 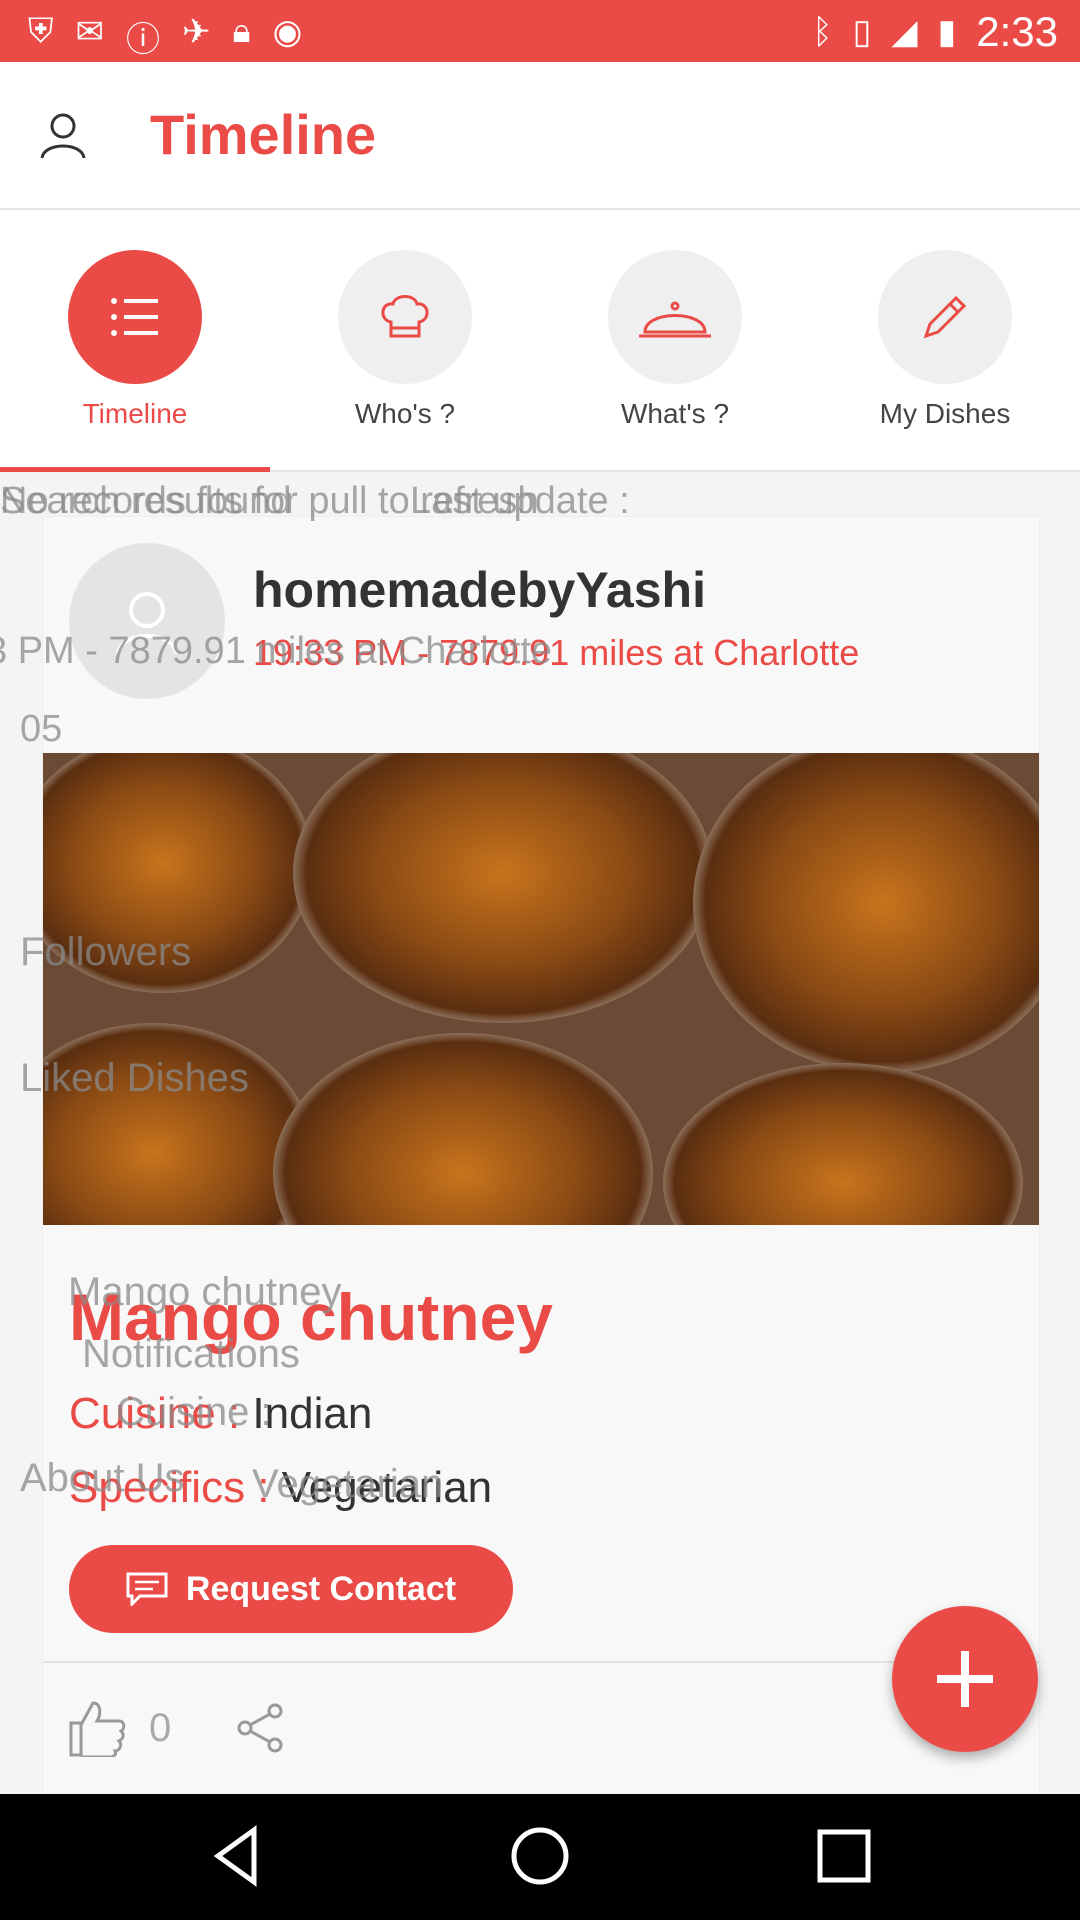 I want to click on system-nav-bar, so click(x=540, y=1857).